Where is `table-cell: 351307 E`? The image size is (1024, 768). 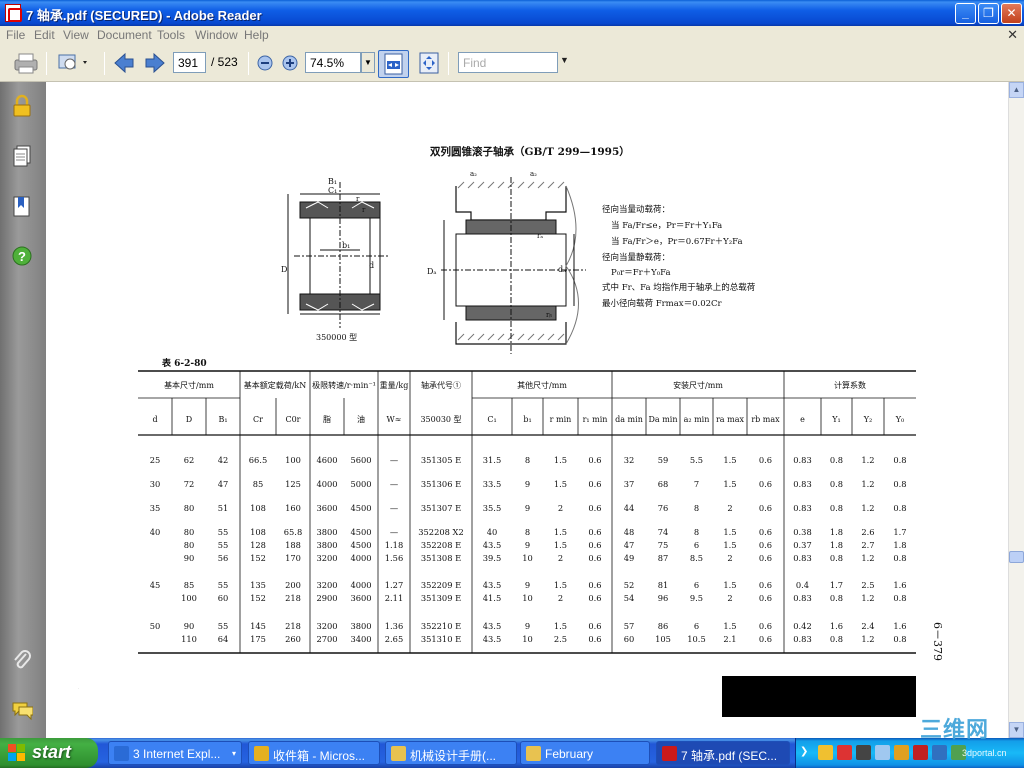
table-cell: 351307 E is located at coordinates (441, 508).